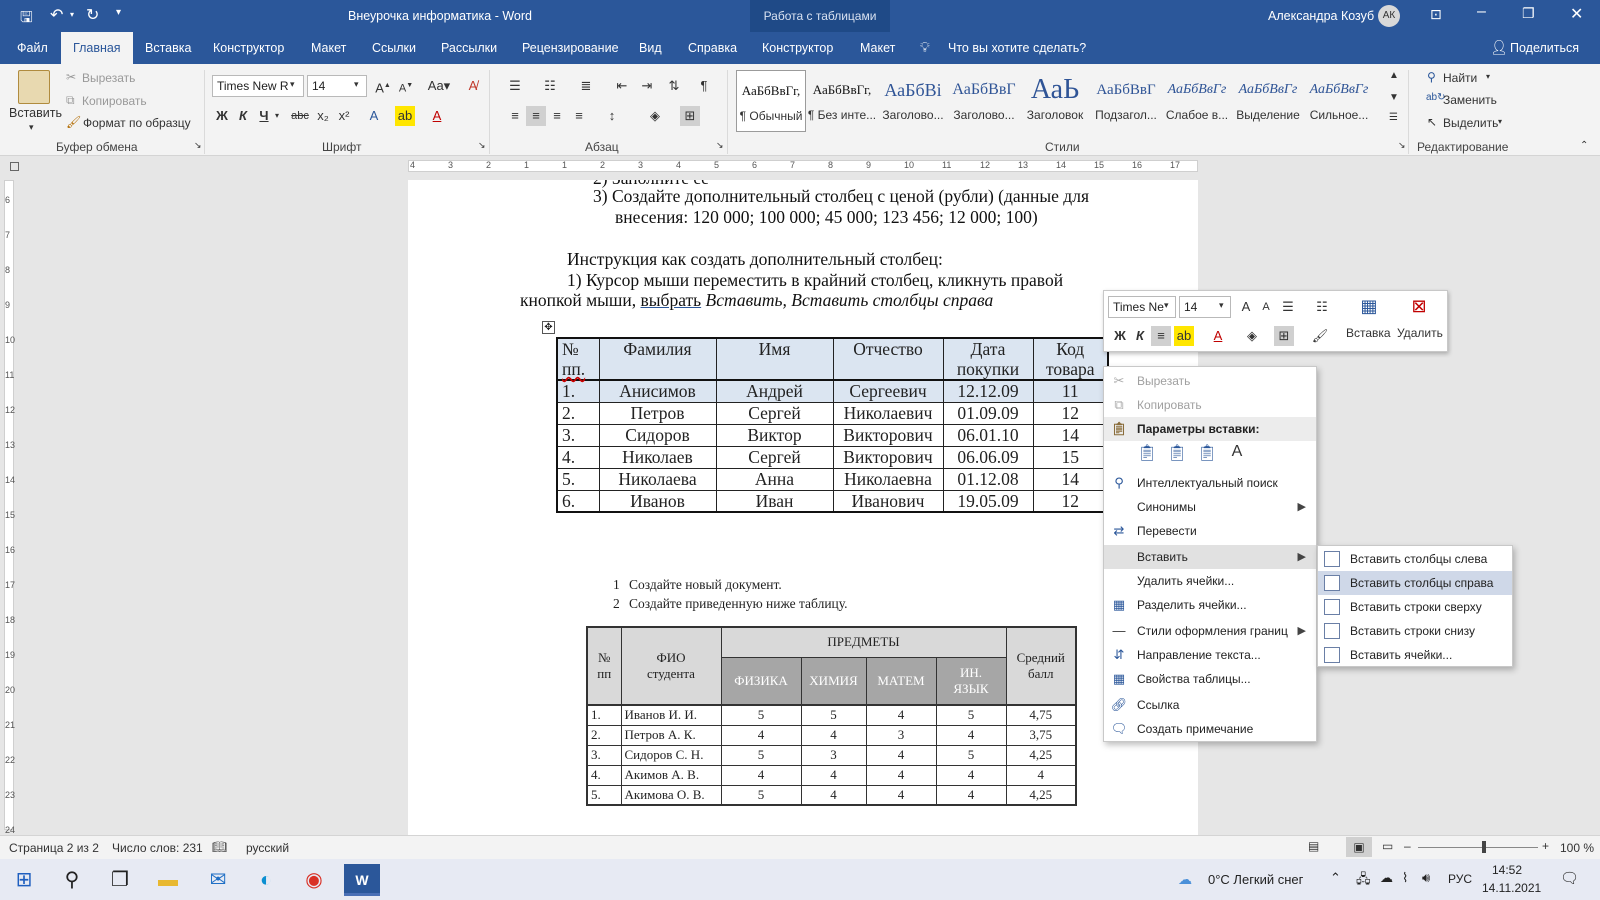 Image resolution: width=1600 pixels, height=900 pixels. Describe the element at coordinates (9, 505) in the screenshot. I see `vertical-ruler: 6 7 8 9 10 11 12 13 14 15 16 17 18 19 20 21 22 23 24` at that location.